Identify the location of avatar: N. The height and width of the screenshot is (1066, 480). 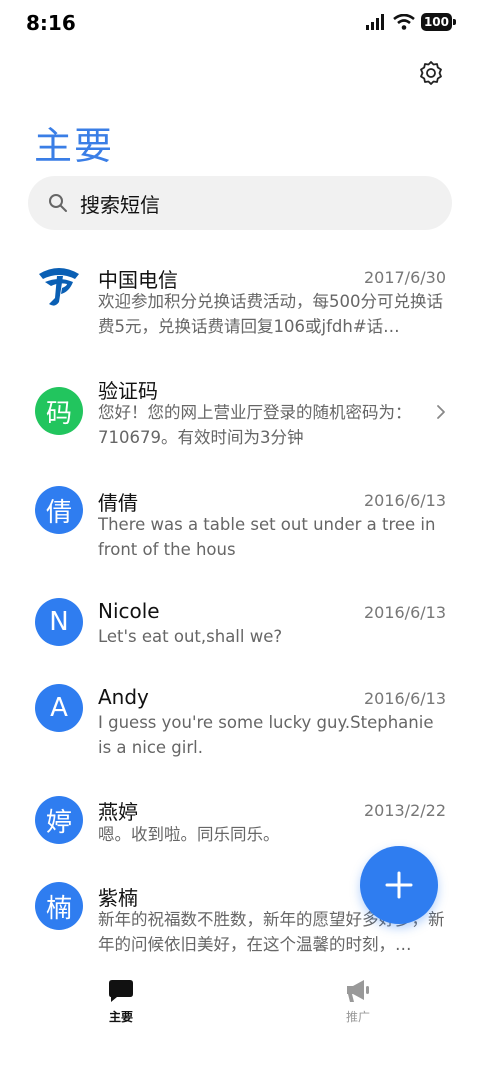
(59, 622).